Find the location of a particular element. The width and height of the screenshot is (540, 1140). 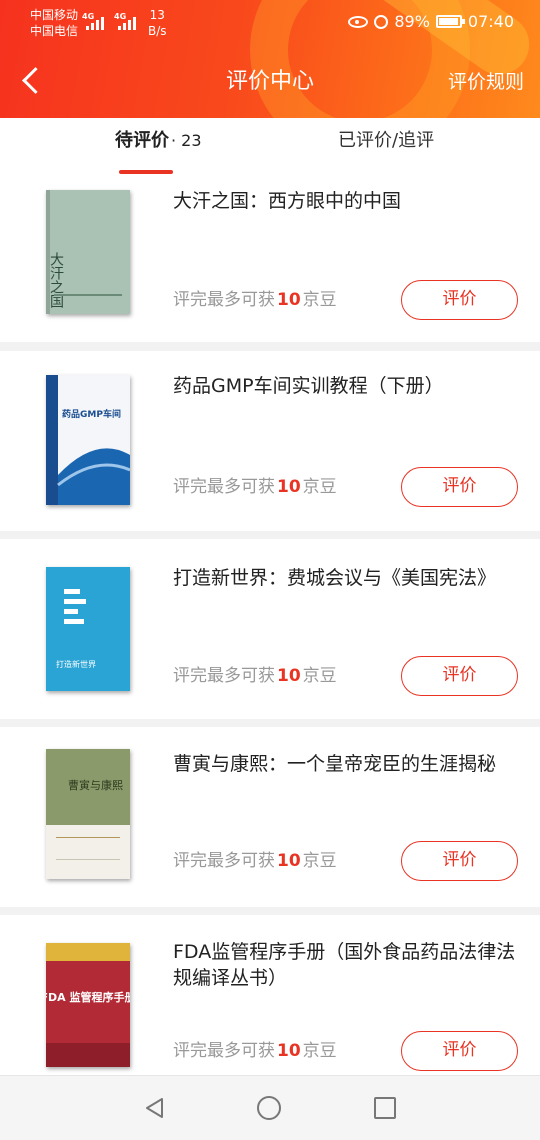

book-cover: 大汗之国 is located at coordinates (88, 252).